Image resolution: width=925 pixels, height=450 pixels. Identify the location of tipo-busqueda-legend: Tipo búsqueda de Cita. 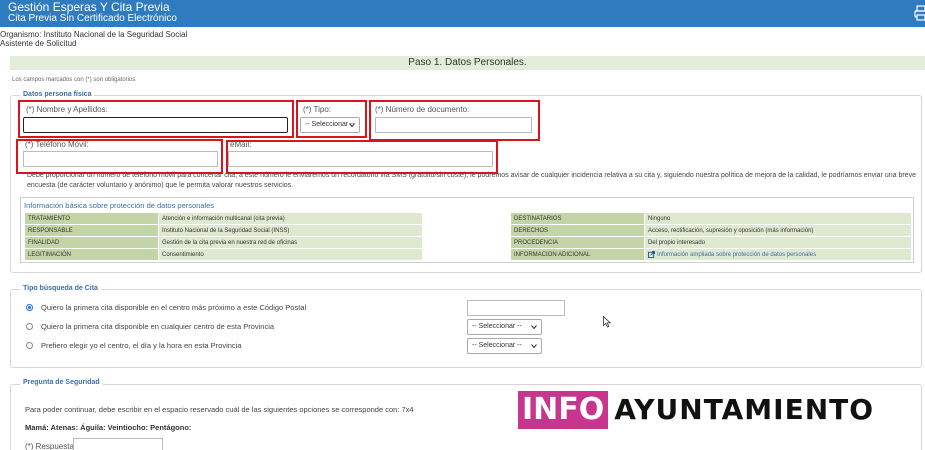
(60, 288).